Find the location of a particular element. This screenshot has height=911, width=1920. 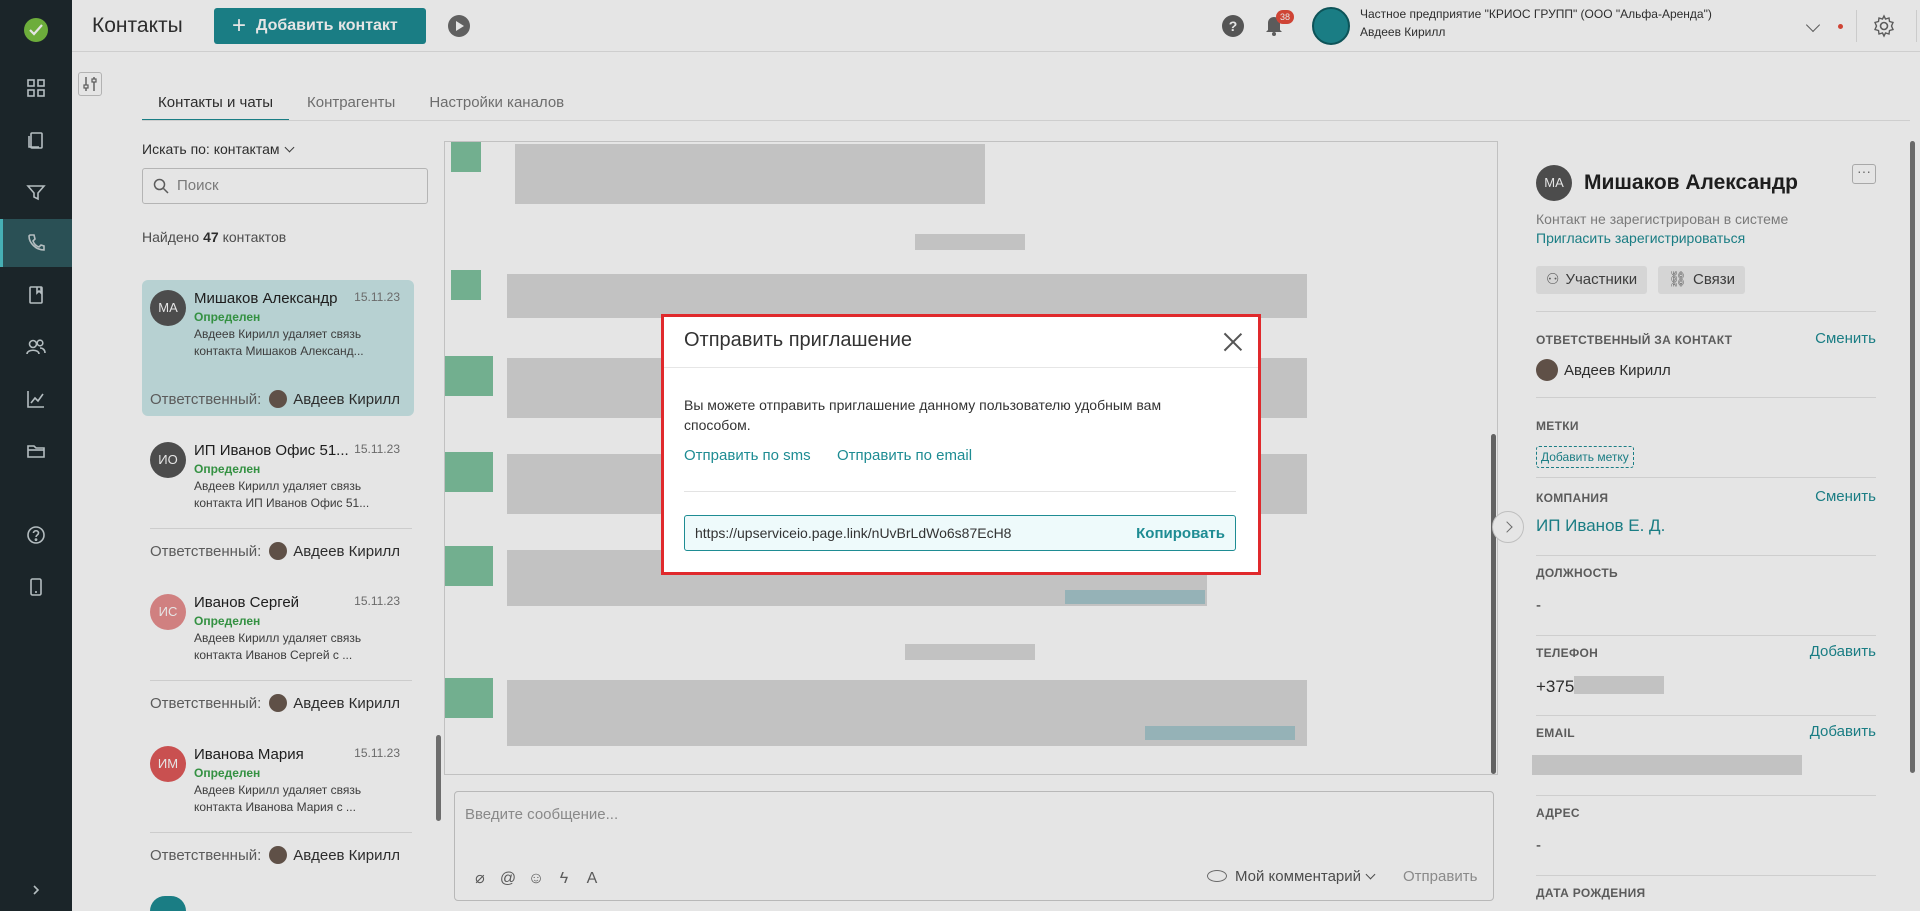

send-email-link: Отправить по email is located at coordinates (904, 455).